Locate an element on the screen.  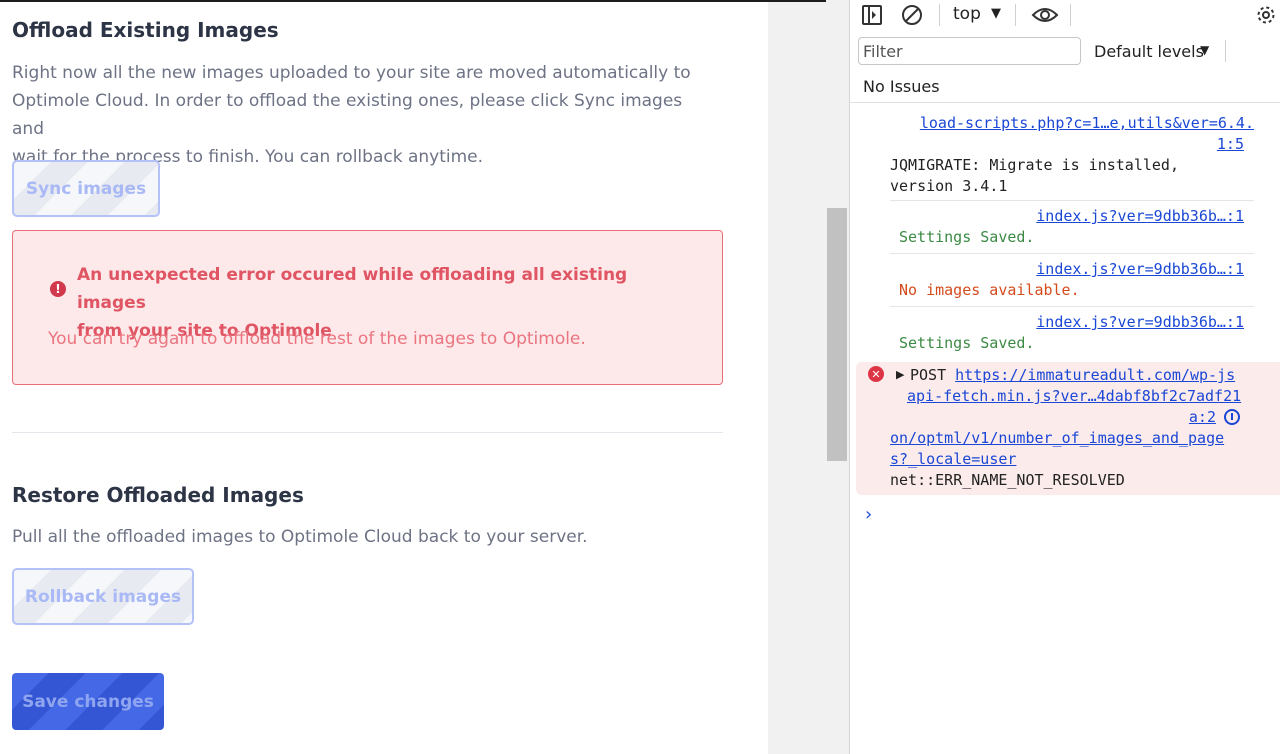
save-changes-button: Save changes is located at coordinates (88, 701).